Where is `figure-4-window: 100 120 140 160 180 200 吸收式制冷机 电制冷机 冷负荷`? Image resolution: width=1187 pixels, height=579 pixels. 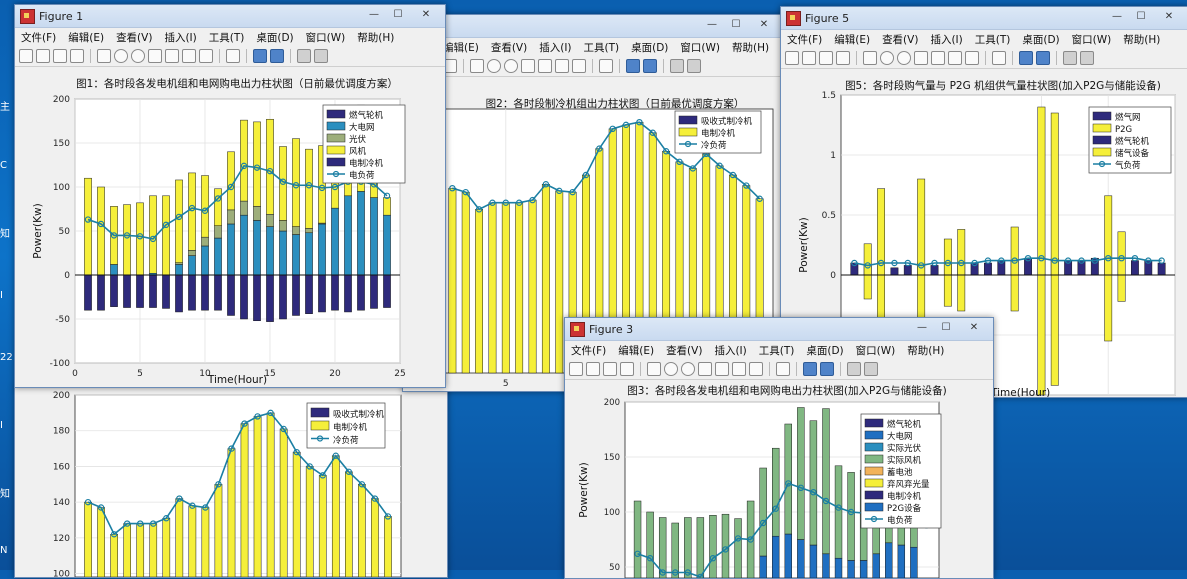 figure-4-window: 100 120 140 160 180 200 吸收式制冷机 电制冷机 冷负荷 is located at coordinates (231, 482).